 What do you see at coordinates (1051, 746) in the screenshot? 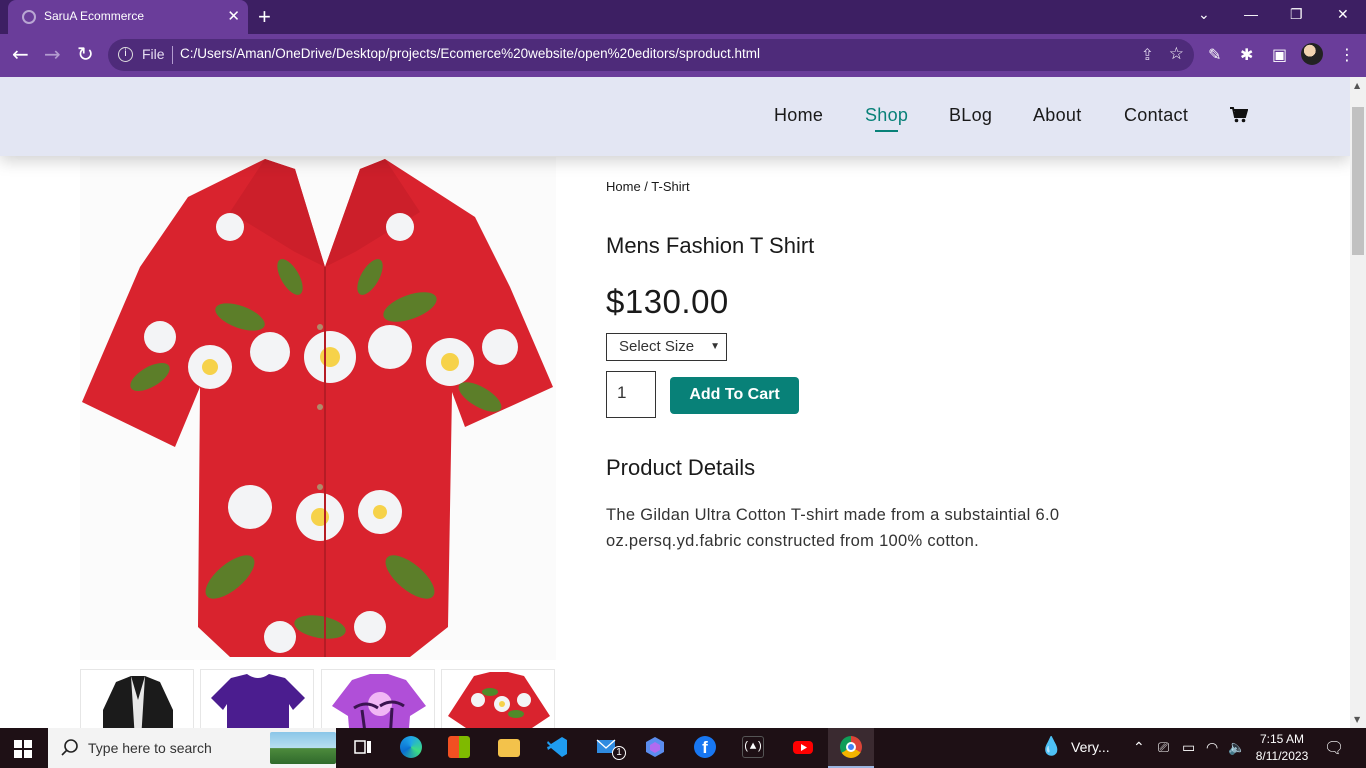
I see `weather-icon: 💧` at bounding box center [1051, 746].